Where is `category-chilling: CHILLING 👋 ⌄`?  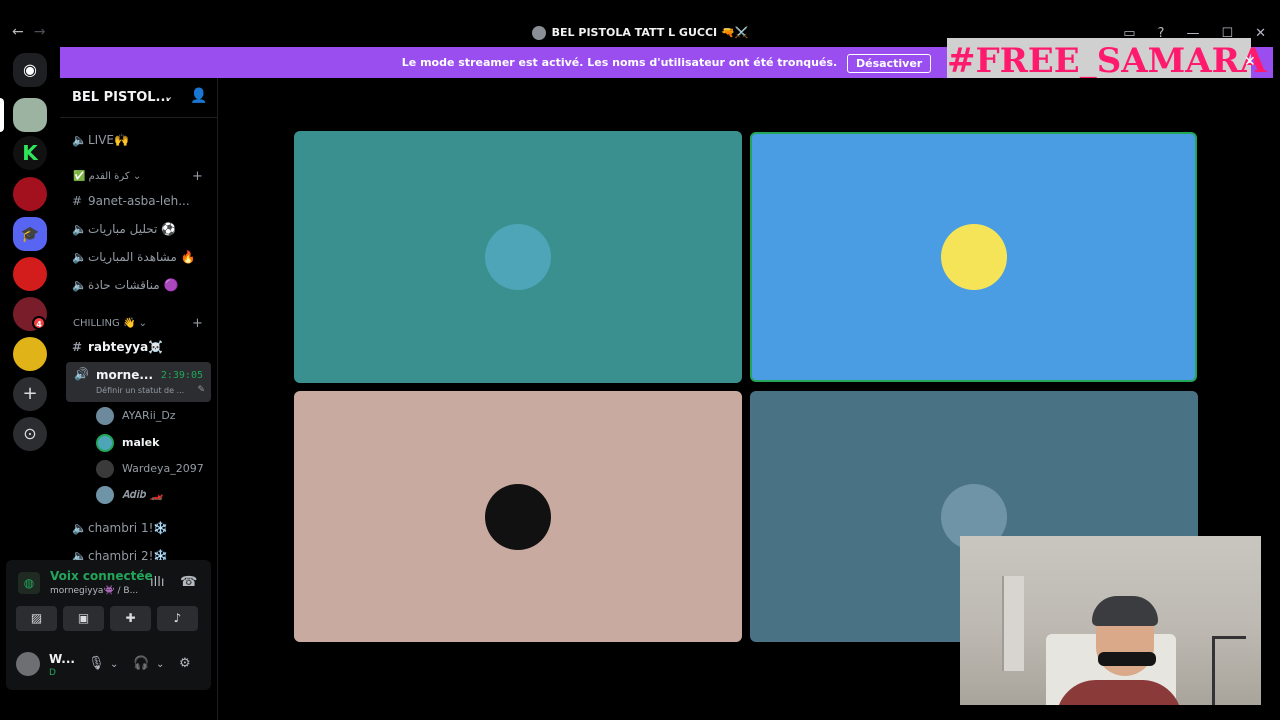 category-chilling: CHILLING 👋 ⌄ is located at coordinates (110, 323).